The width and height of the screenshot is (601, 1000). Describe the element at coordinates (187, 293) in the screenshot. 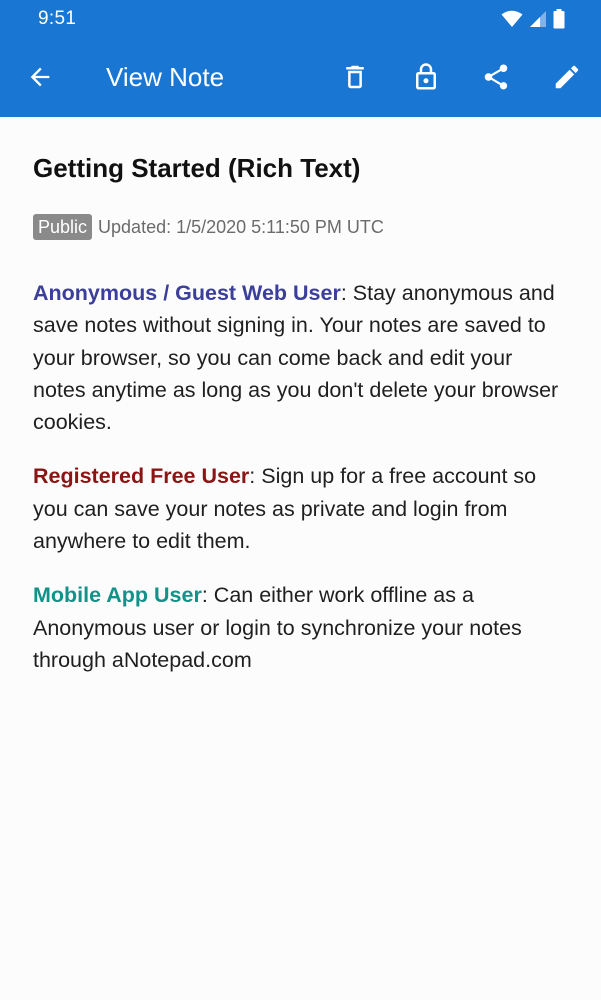

I see `paragraph-lead: Anonymous / Guest Web User` at that location.